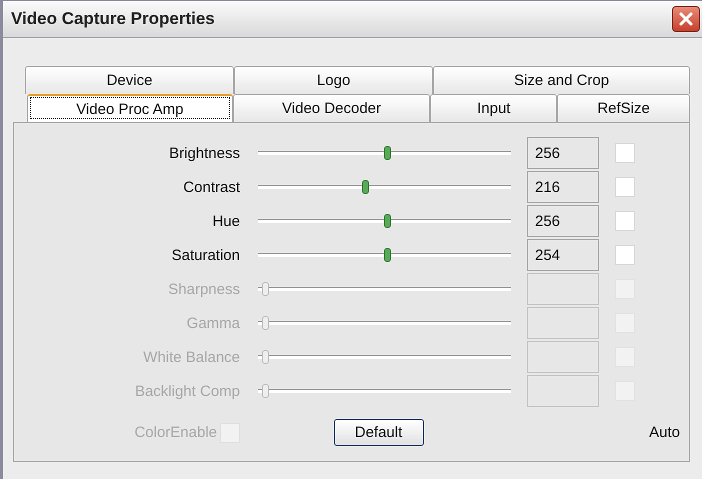 The image size is (702, 479). I want to click on value-field: 254, so click(563, 255).